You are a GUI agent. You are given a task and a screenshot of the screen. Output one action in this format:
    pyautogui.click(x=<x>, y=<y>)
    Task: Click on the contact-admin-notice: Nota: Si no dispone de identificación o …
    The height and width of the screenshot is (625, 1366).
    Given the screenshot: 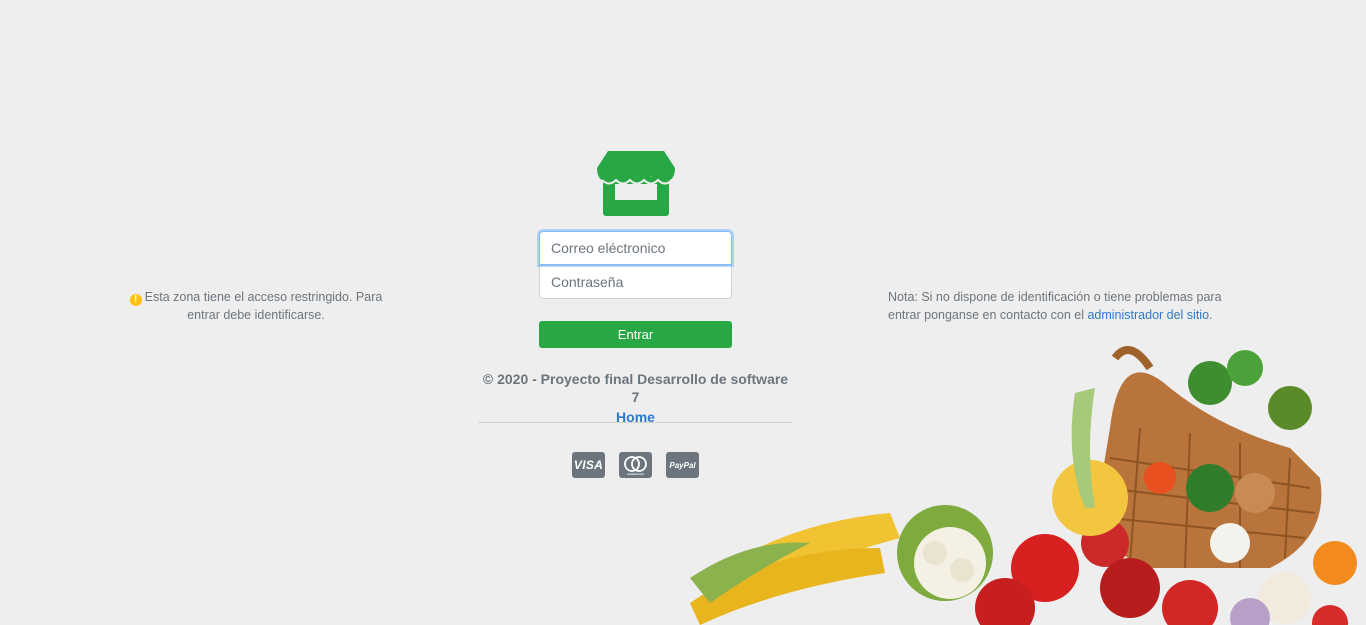 What is the action you would take?
    pyautogui.click(x=1068, y=306)
    